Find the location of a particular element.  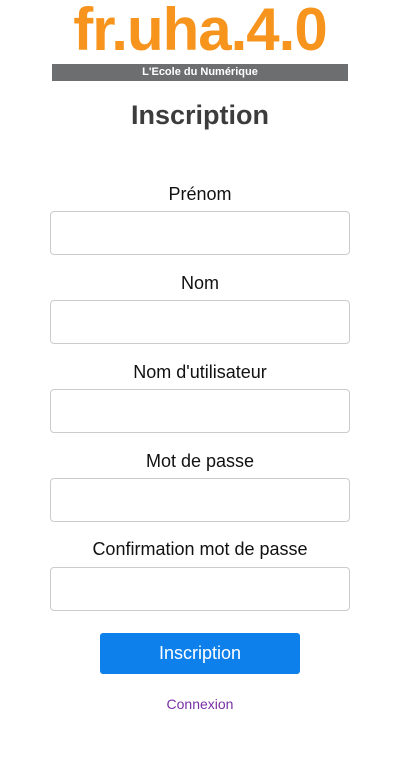

password-label: Mot de passe is located at coordinates (200, 461).